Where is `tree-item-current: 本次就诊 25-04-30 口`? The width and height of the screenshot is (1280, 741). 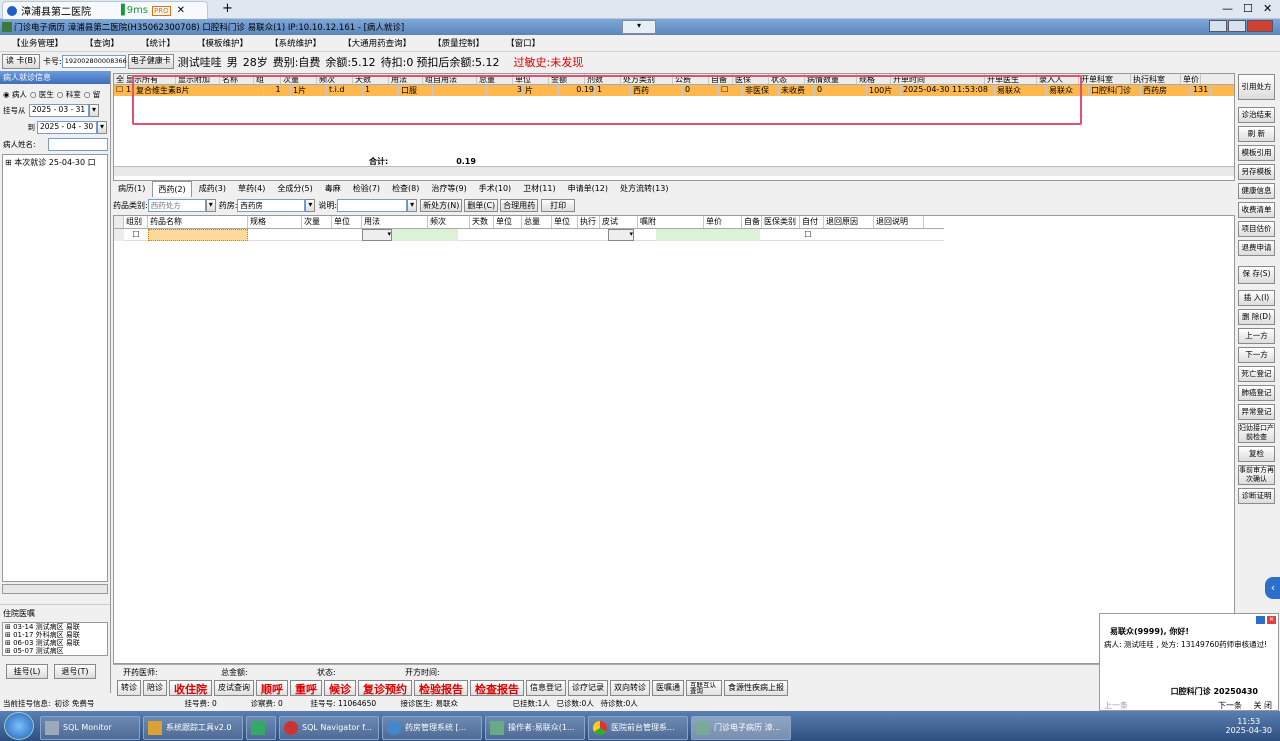
tree-item-current: 本次就诊 25-04-30 口 is located at coordinates (54, 162).